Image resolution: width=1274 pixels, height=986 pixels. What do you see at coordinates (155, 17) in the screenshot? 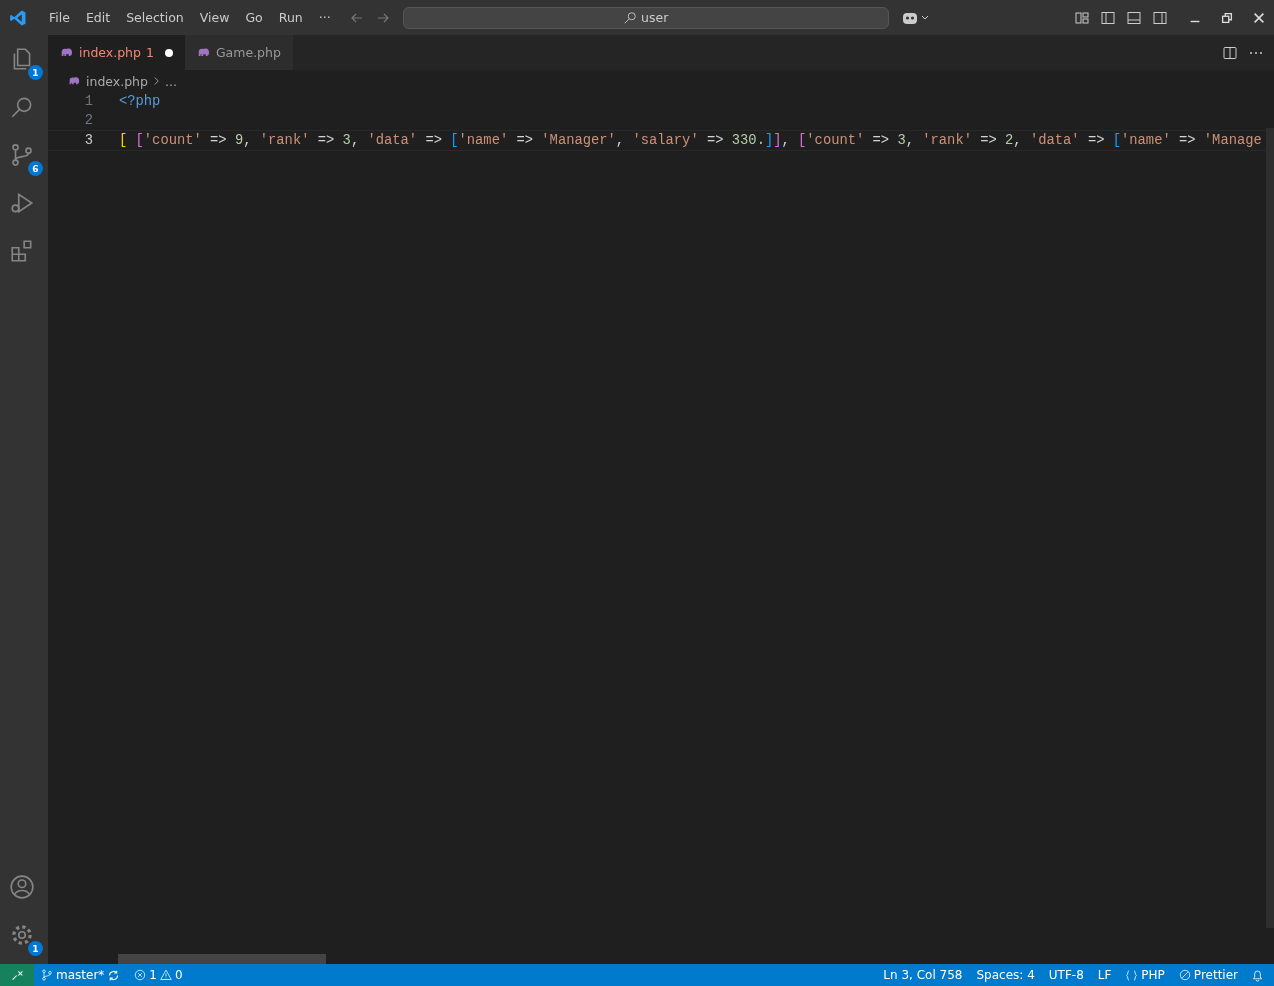
I see `menu-item: Selection` at bounding box center [155, 17].